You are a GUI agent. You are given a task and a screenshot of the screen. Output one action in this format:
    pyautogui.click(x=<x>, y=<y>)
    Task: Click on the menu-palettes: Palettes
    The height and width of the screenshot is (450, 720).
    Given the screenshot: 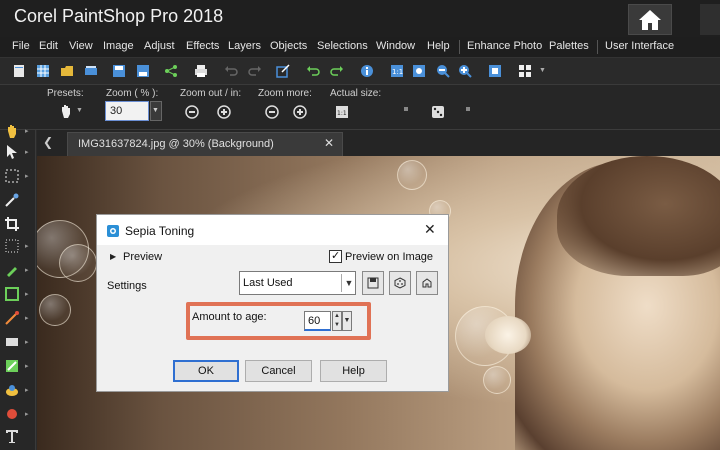 What is the action you would take?
    pyautogui.click(x=569, y=46)
    